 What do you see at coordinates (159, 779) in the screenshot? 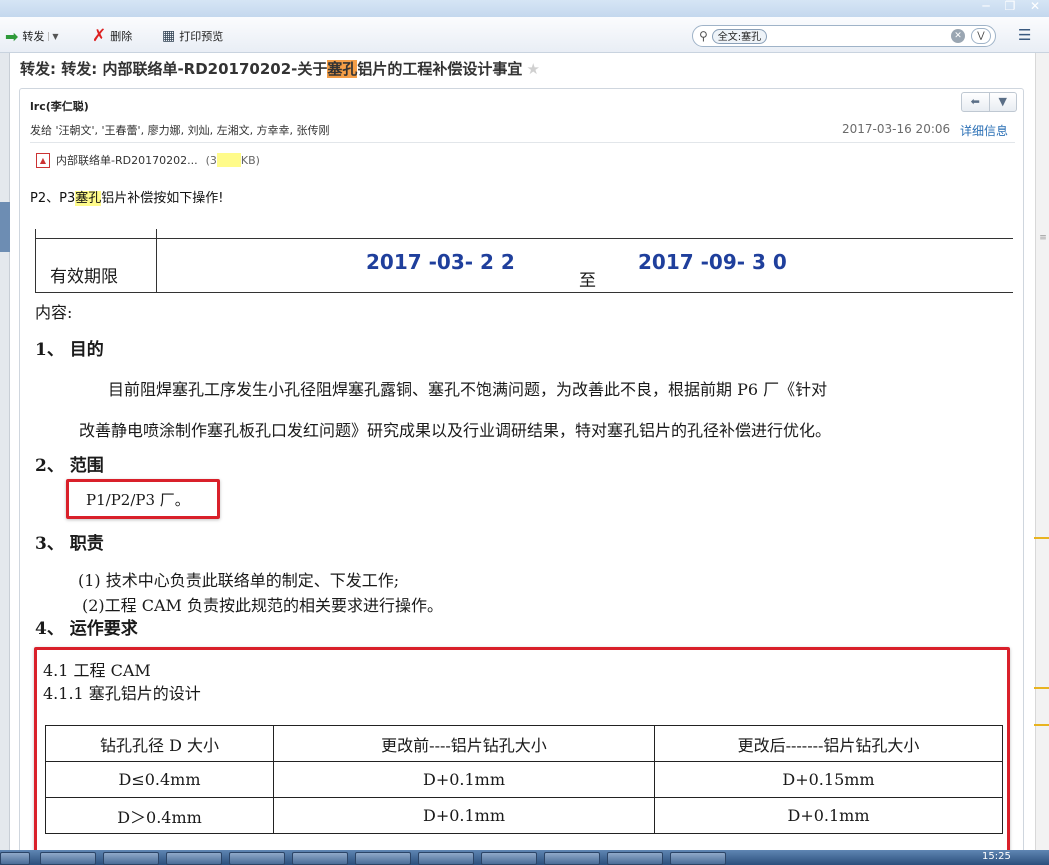
I see `table-cell: D≤0.4mm` at bounding box center [159, 779].